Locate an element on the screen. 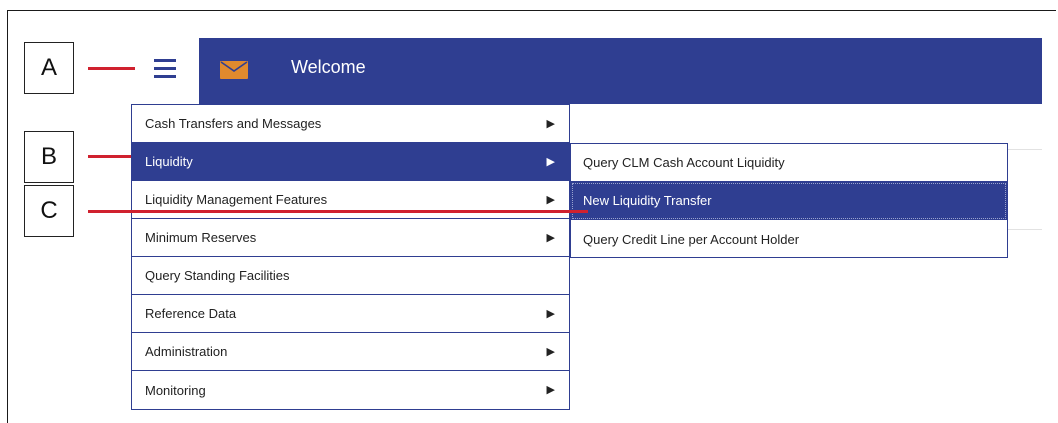 This screenshot has height=423, width=1058. callout-b: B is located at coordinates (49, 157).